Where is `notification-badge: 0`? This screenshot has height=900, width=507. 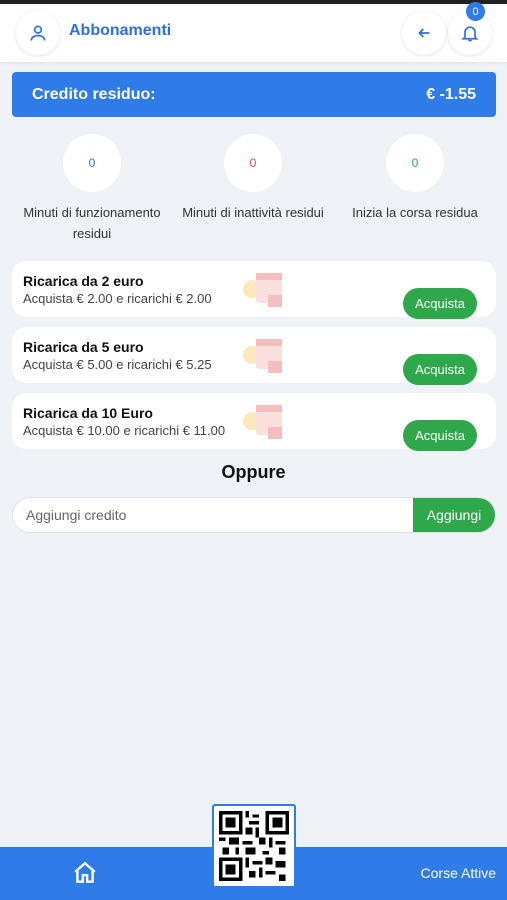
notification-badge: 0 is located at coordinates (475, 11).